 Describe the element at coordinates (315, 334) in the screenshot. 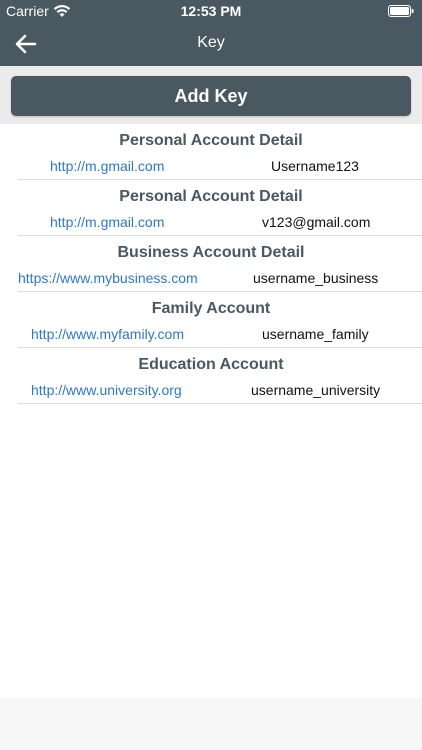

I see `account-username: username_family` at that location.